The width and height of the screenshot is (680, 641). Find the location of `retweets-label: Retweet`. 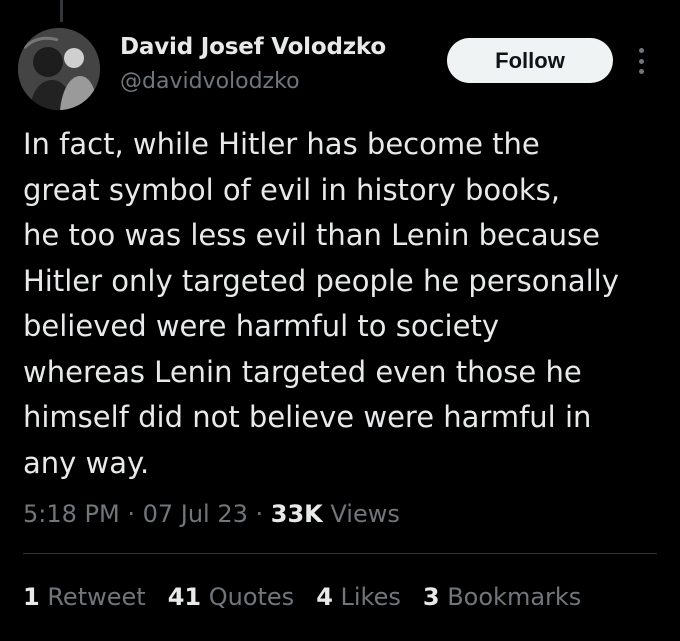

retweets-label: Retweet is located at coordinates (92, 597).